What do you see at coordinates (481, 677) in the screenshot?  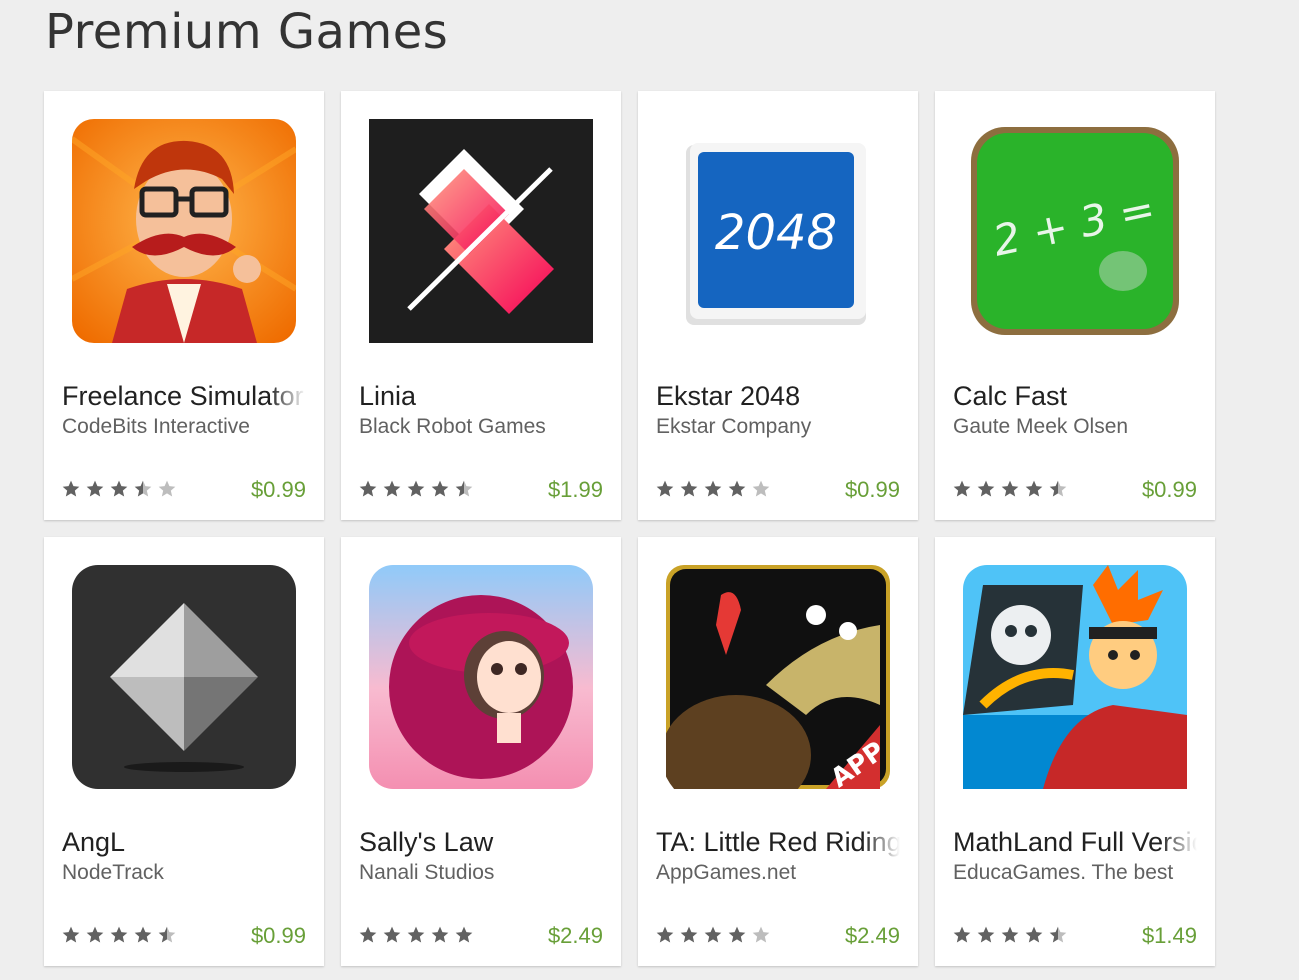 I see `sallys-law-icon` at bounding box center [481, 677].